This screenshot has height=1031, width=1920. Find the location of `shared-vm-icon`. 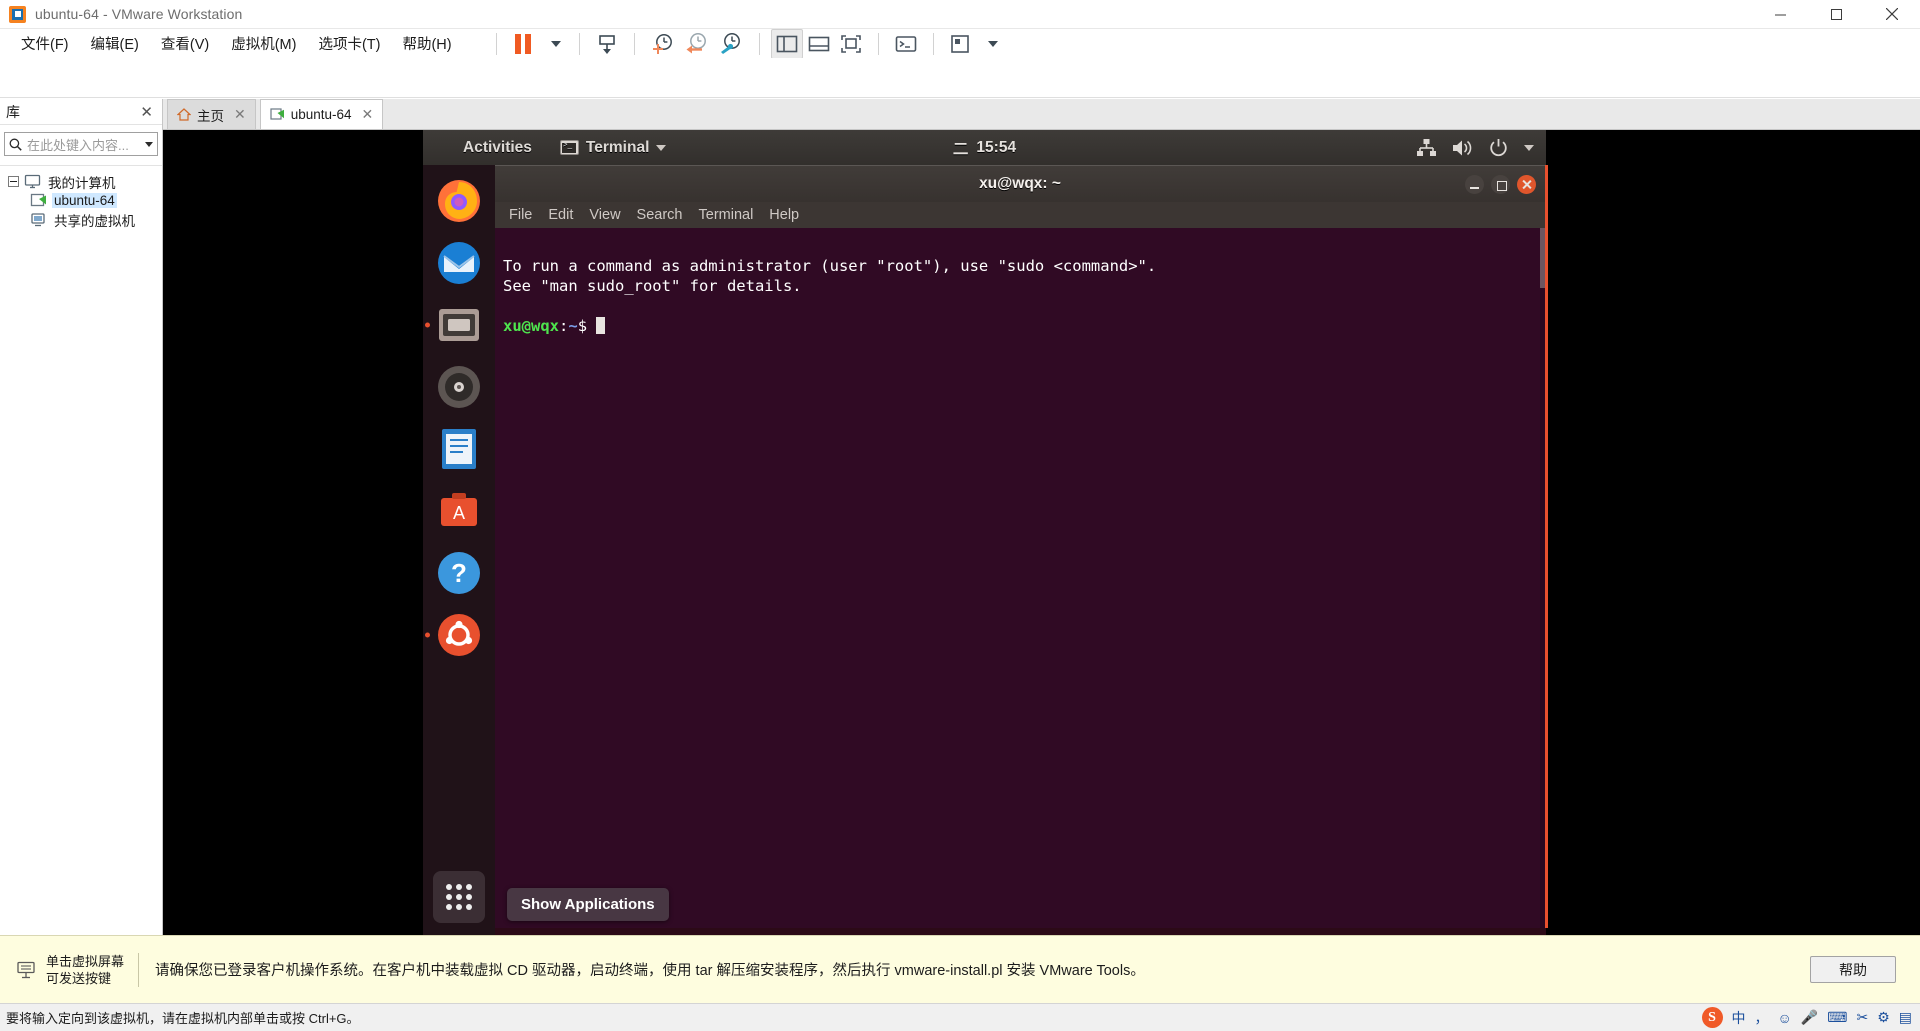

shared-vm-icon is located at coordinates (38, 220).